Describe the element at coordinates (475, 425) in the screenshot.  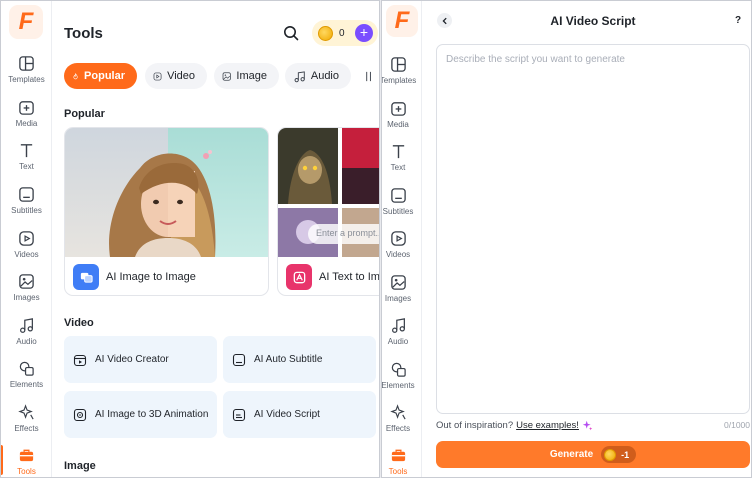
I see `inspiration-text: Out of inspiration?` at that location.